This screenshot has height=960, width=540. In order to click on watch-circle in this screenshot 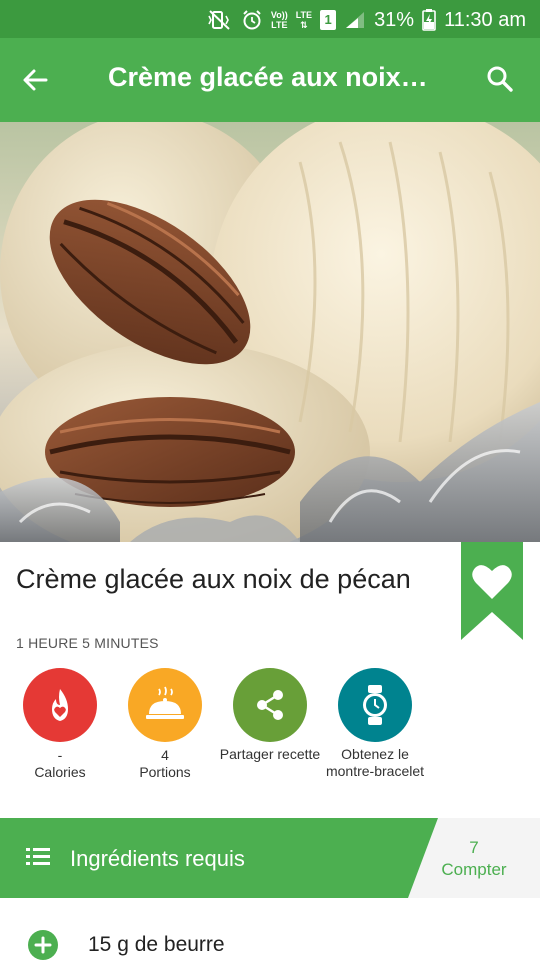, I will do `click(375, 705)`.